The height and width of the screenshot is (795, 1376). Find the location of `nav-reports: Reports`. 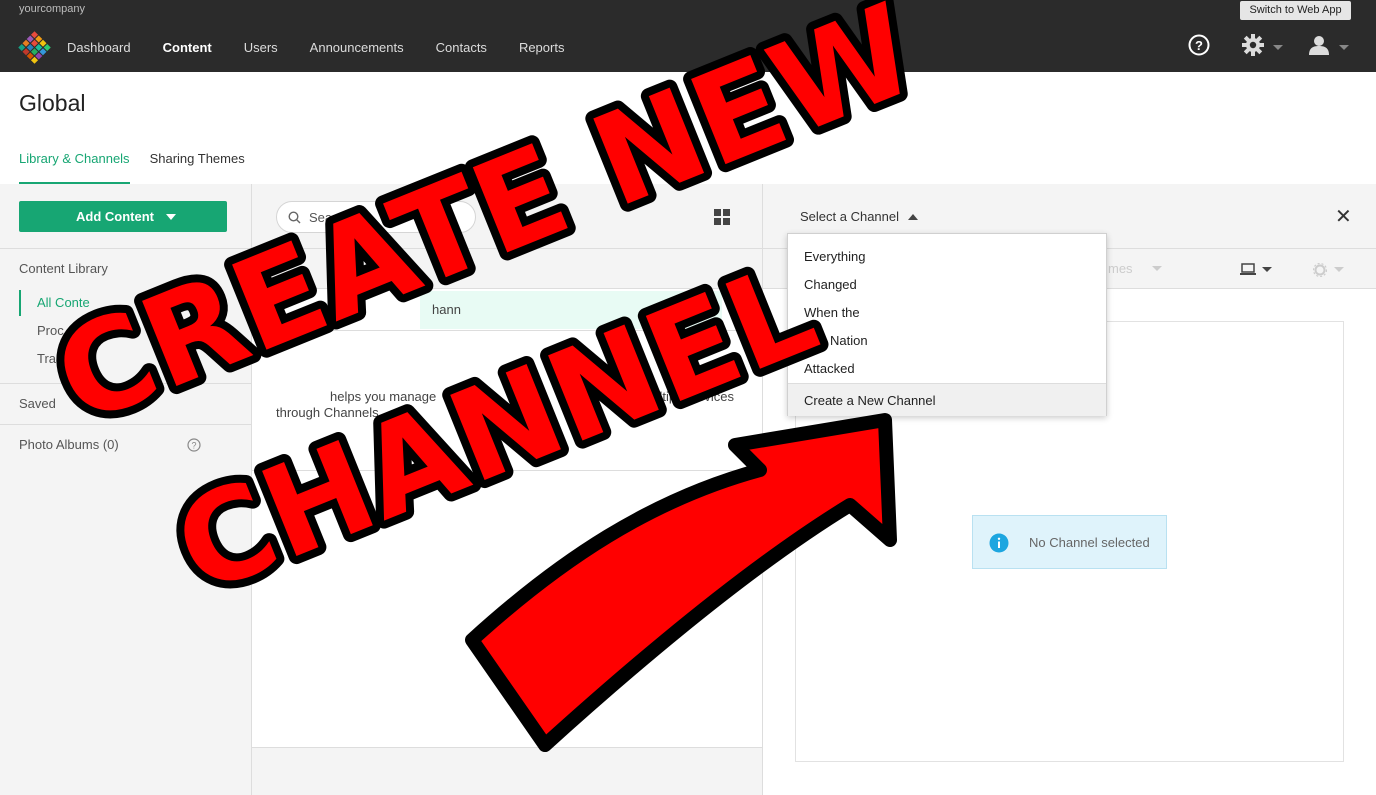

nav-reports: Reports is located at coordinates (542, 48).